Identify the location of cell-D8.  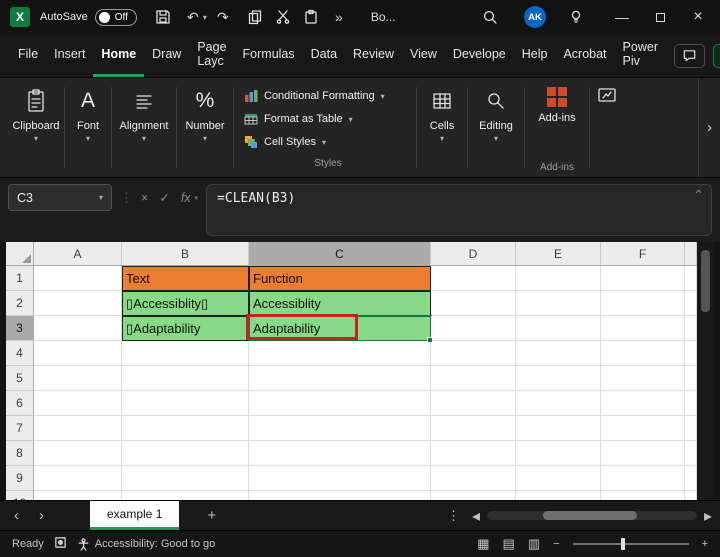
(473, 453).